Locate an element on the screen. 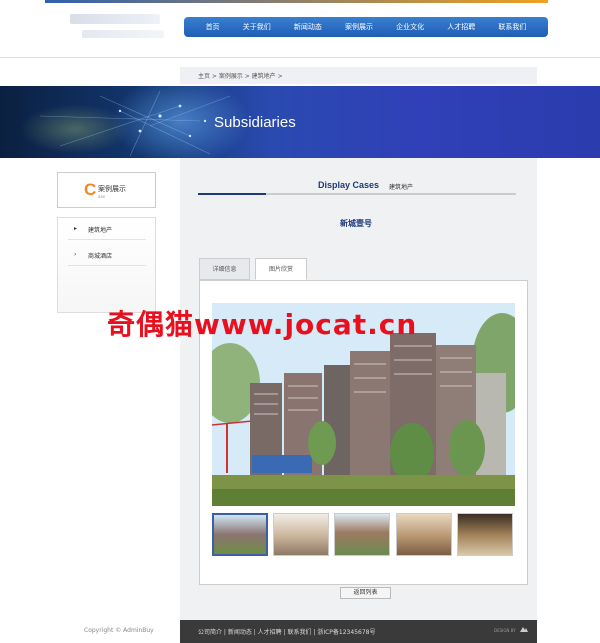  thumbnail-strip is located at coordinates (363, 534).